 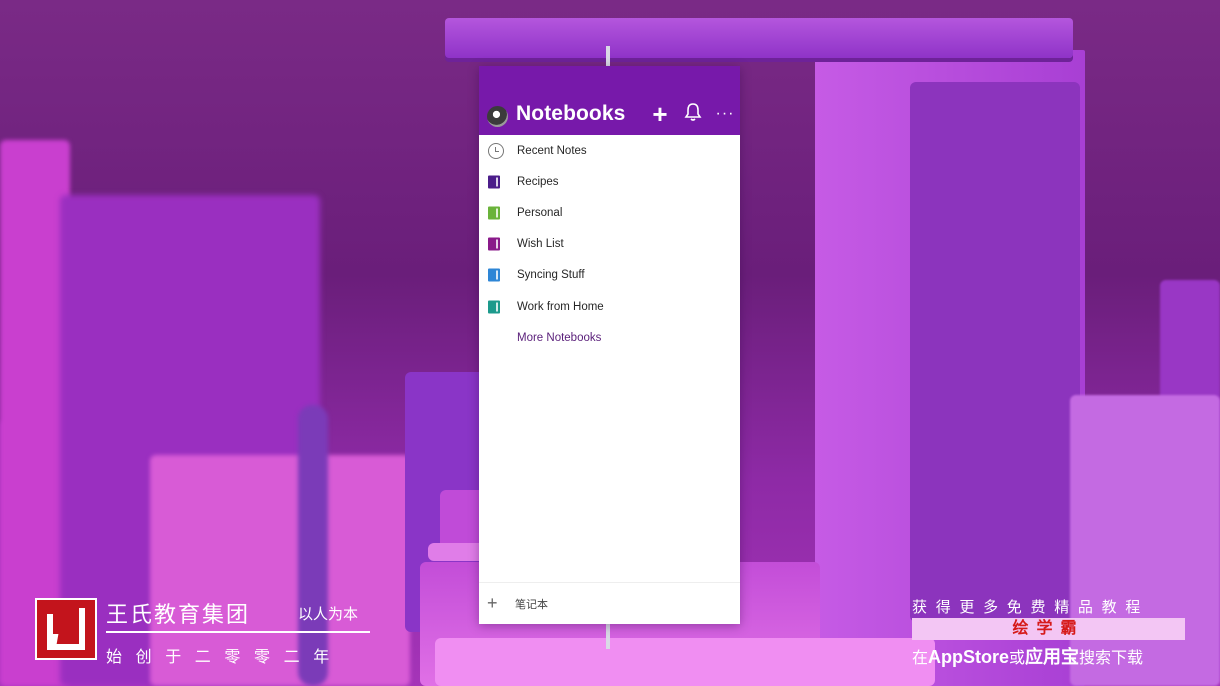 What do you see at coordinates (609, 306) in the screenshot?
I see `list-item-notebook: Work from Home` at bounding box center [609, 306].